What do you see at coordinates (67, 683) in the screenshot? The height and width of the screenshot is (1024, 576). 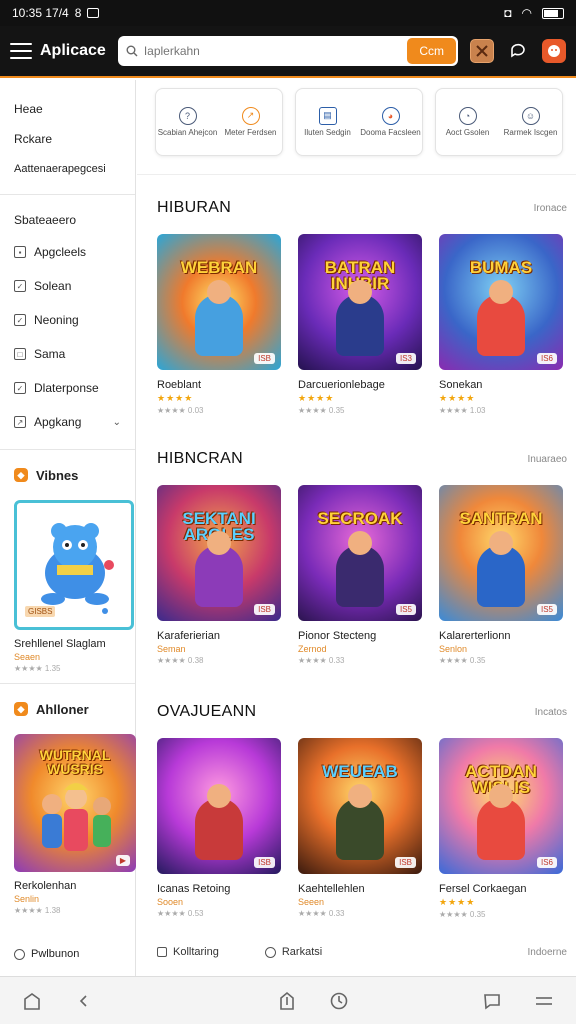 I see `divider` at bounding box center [67, 683].